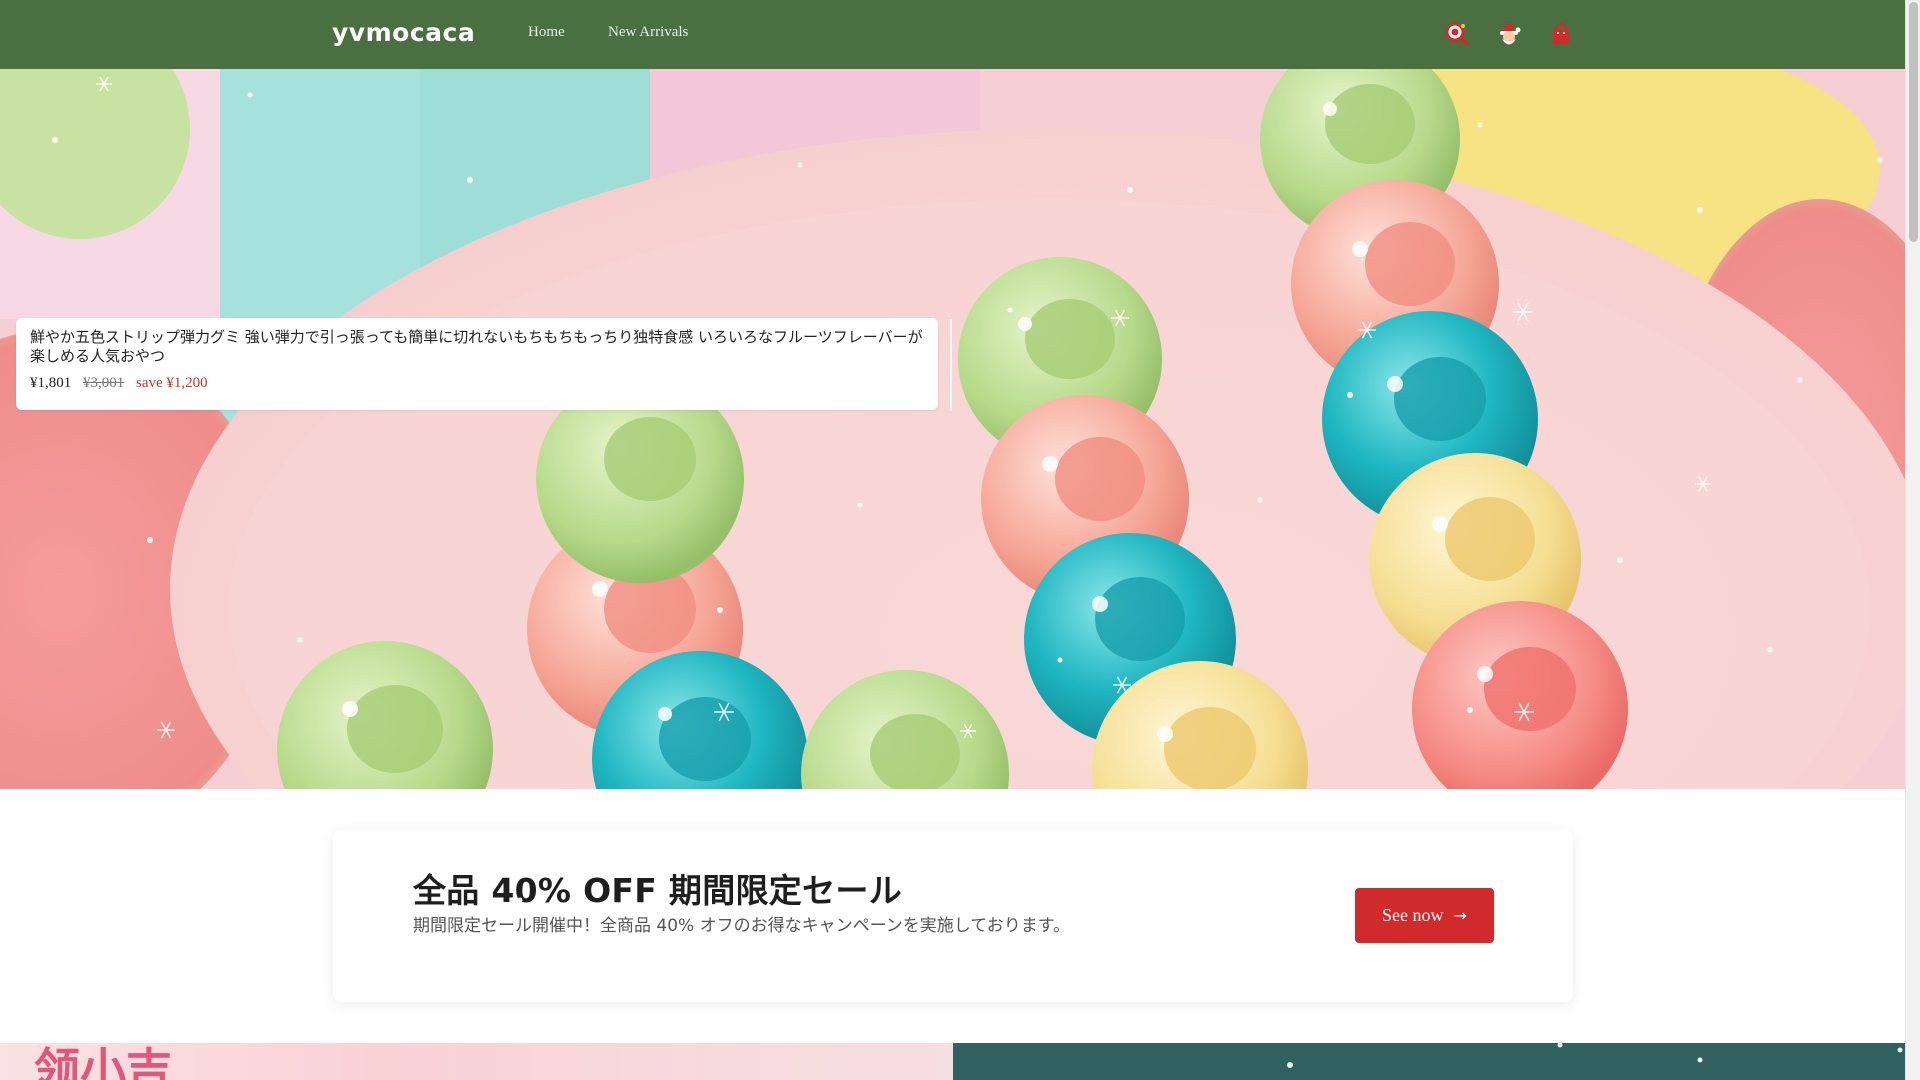 This screenshot has width=1920, height=1080. What do you see at coordinates (1460, 915) in the screenshot?
I see `arrow-right-icon: →` at bounding box center [1460, 915].